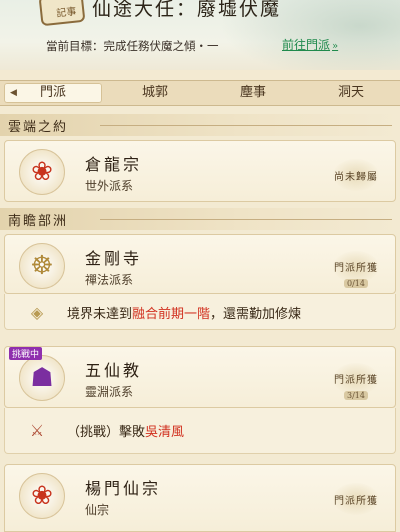  I want to click on badge-progress: 3/14, so click(356, 395).